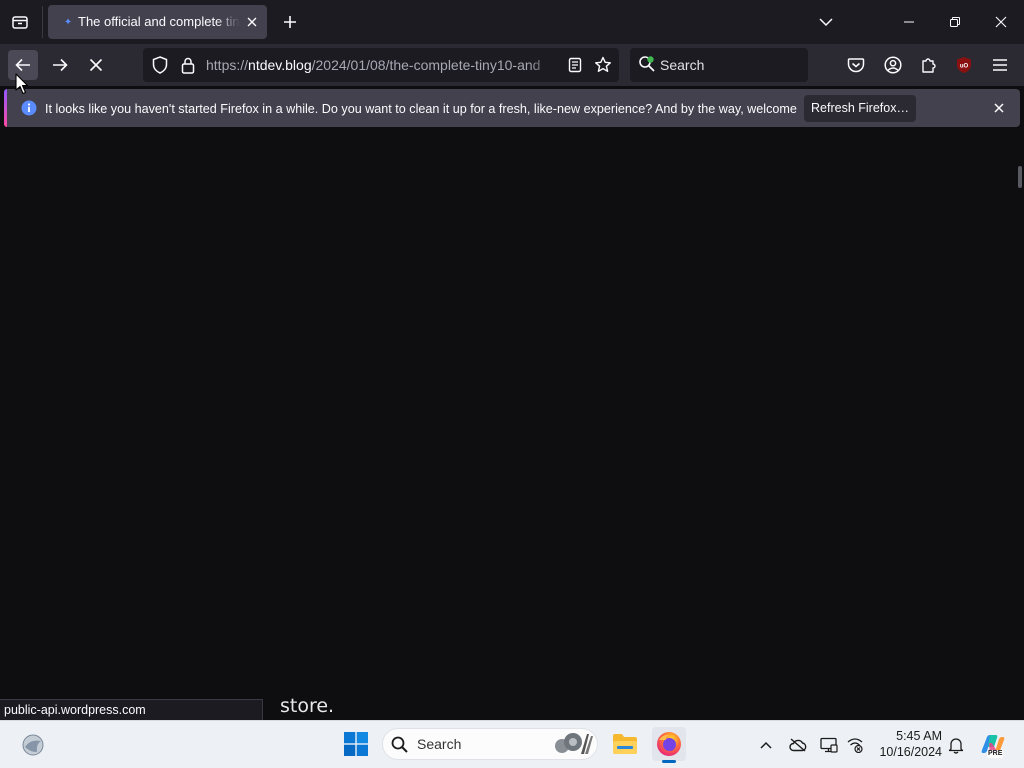  What do you see at coordinates (1020, 177) in the screenshot?
I see `scrollbar-thumb` at bounding box center [1020, 177].